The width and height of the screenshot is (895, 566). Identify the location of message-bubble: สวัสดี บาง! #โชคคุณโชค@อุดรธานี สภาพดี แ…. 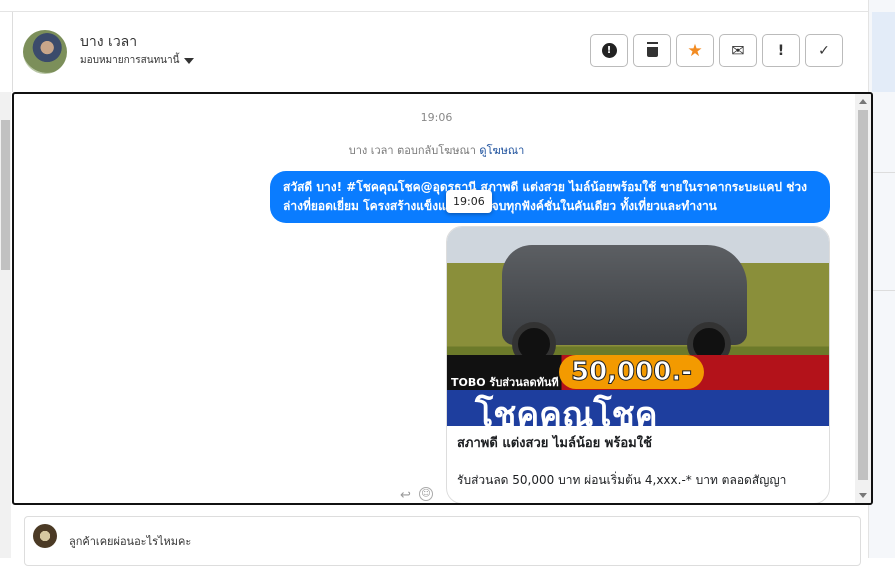
(550, 197).